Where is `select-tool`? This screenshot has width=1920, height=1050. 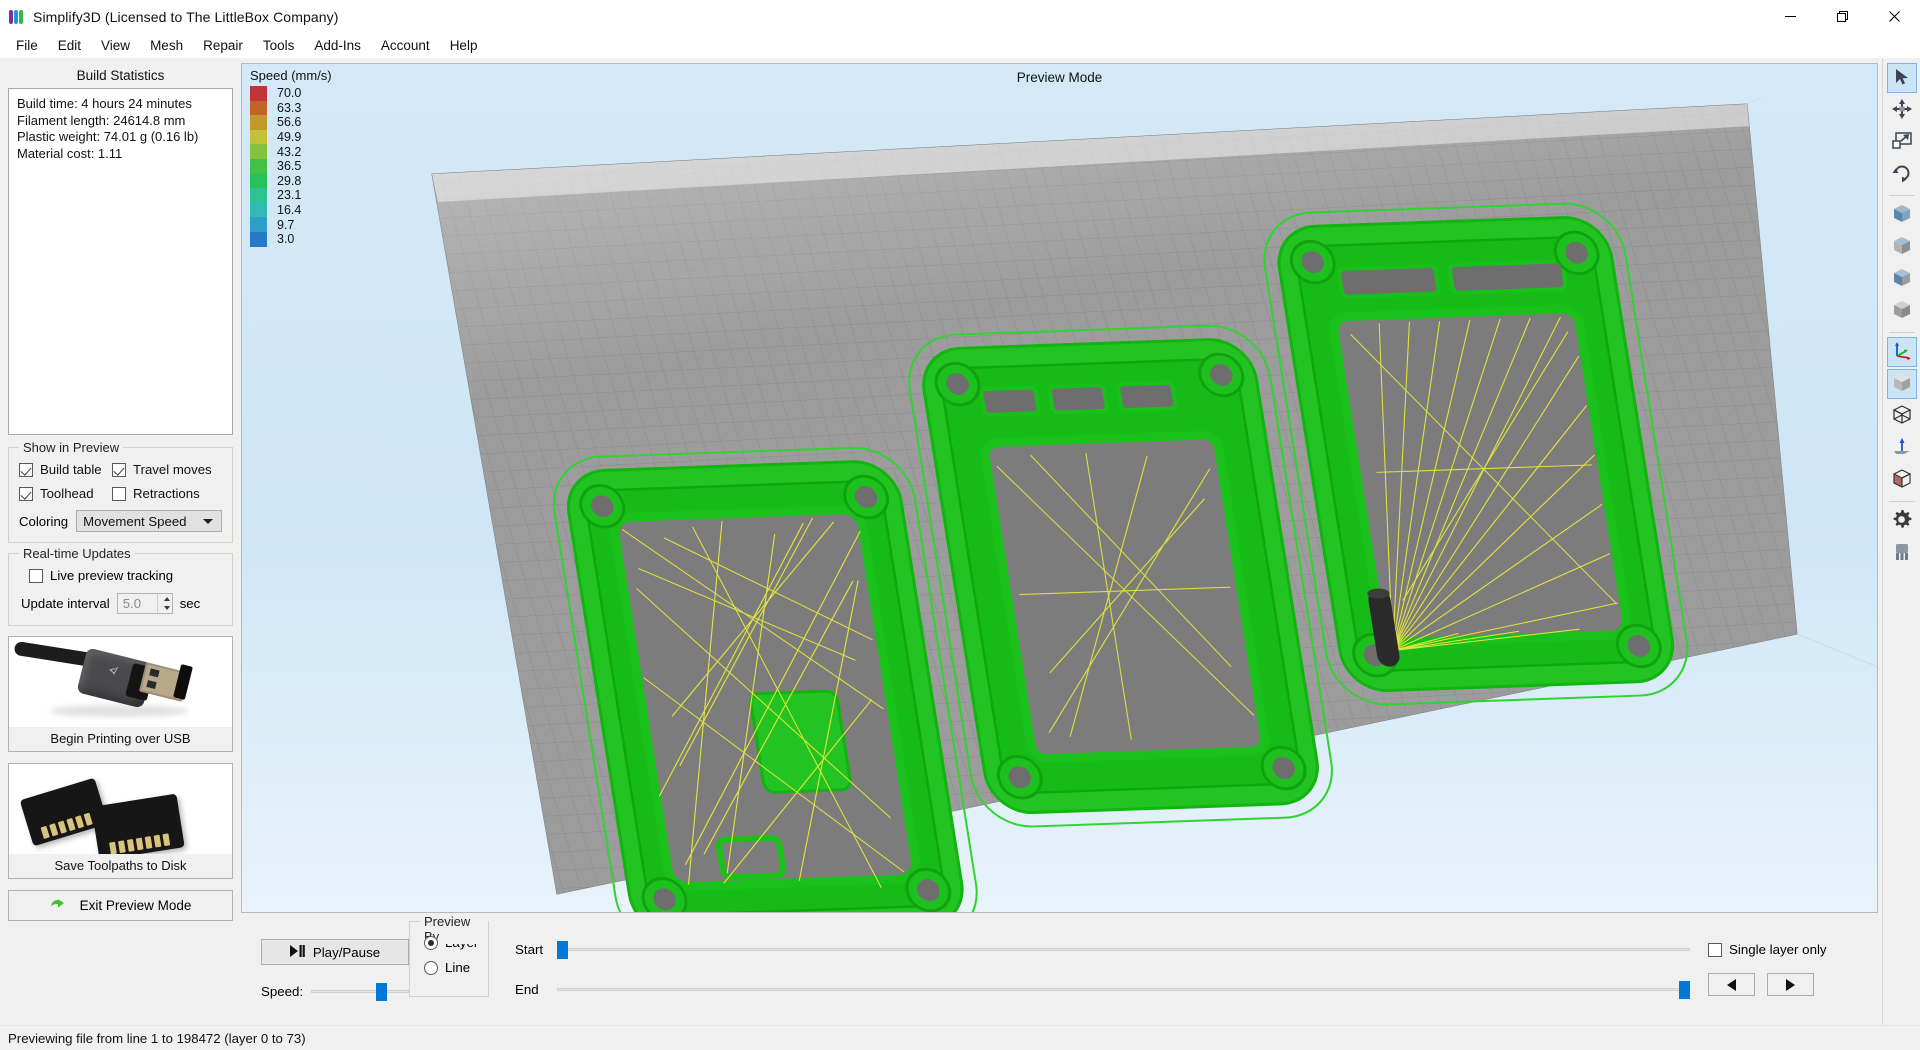 select-tool is located at coordinates (1901, 78).